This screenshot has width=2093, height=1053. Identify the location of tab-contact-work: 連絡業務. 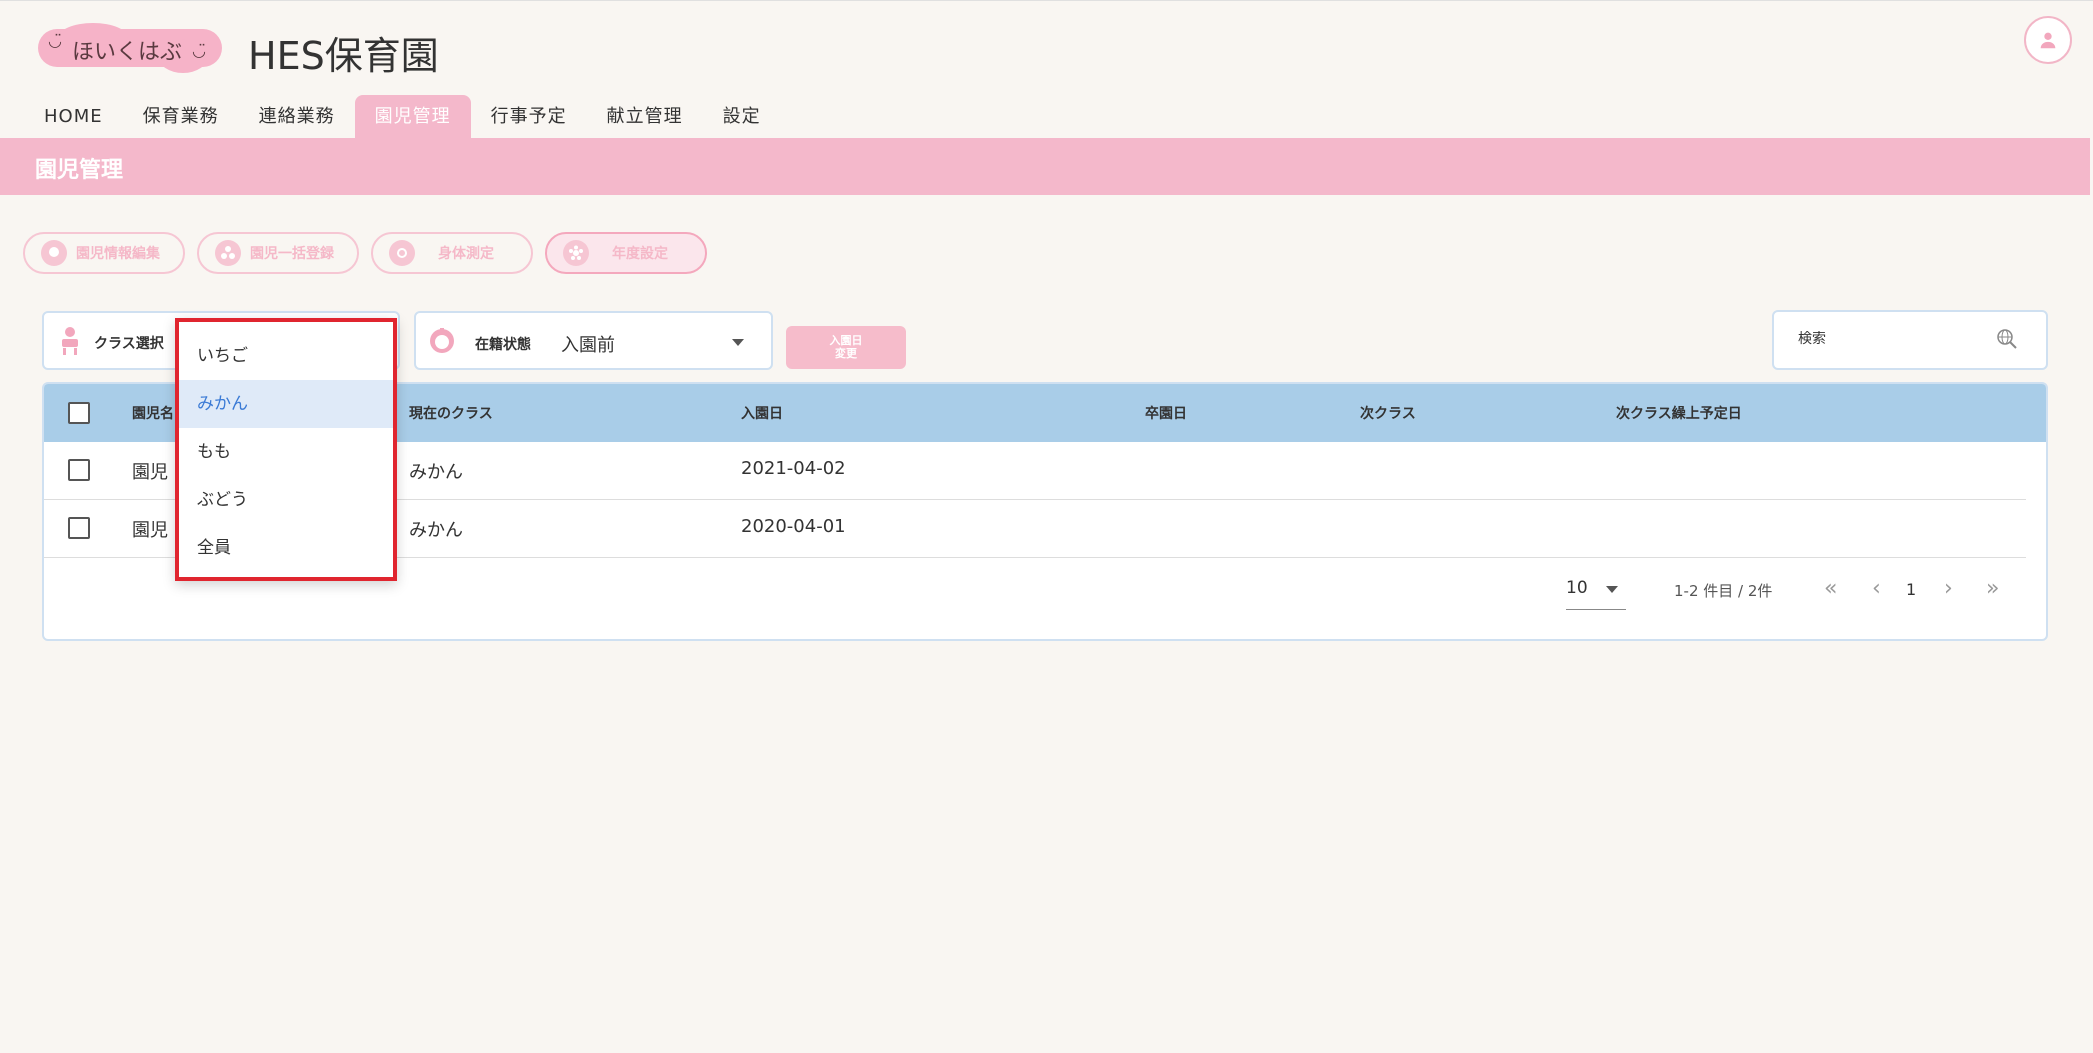
(297, 116).